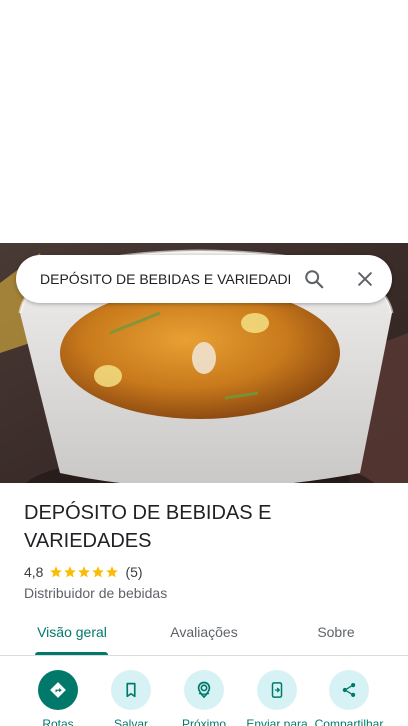 Image resolution: width=408 pixels, height=726 pixels. What do you see at coordinates (58, 721) in the screenshot?
I see `directions-label: Rotas` at bounding box center [58, 721].